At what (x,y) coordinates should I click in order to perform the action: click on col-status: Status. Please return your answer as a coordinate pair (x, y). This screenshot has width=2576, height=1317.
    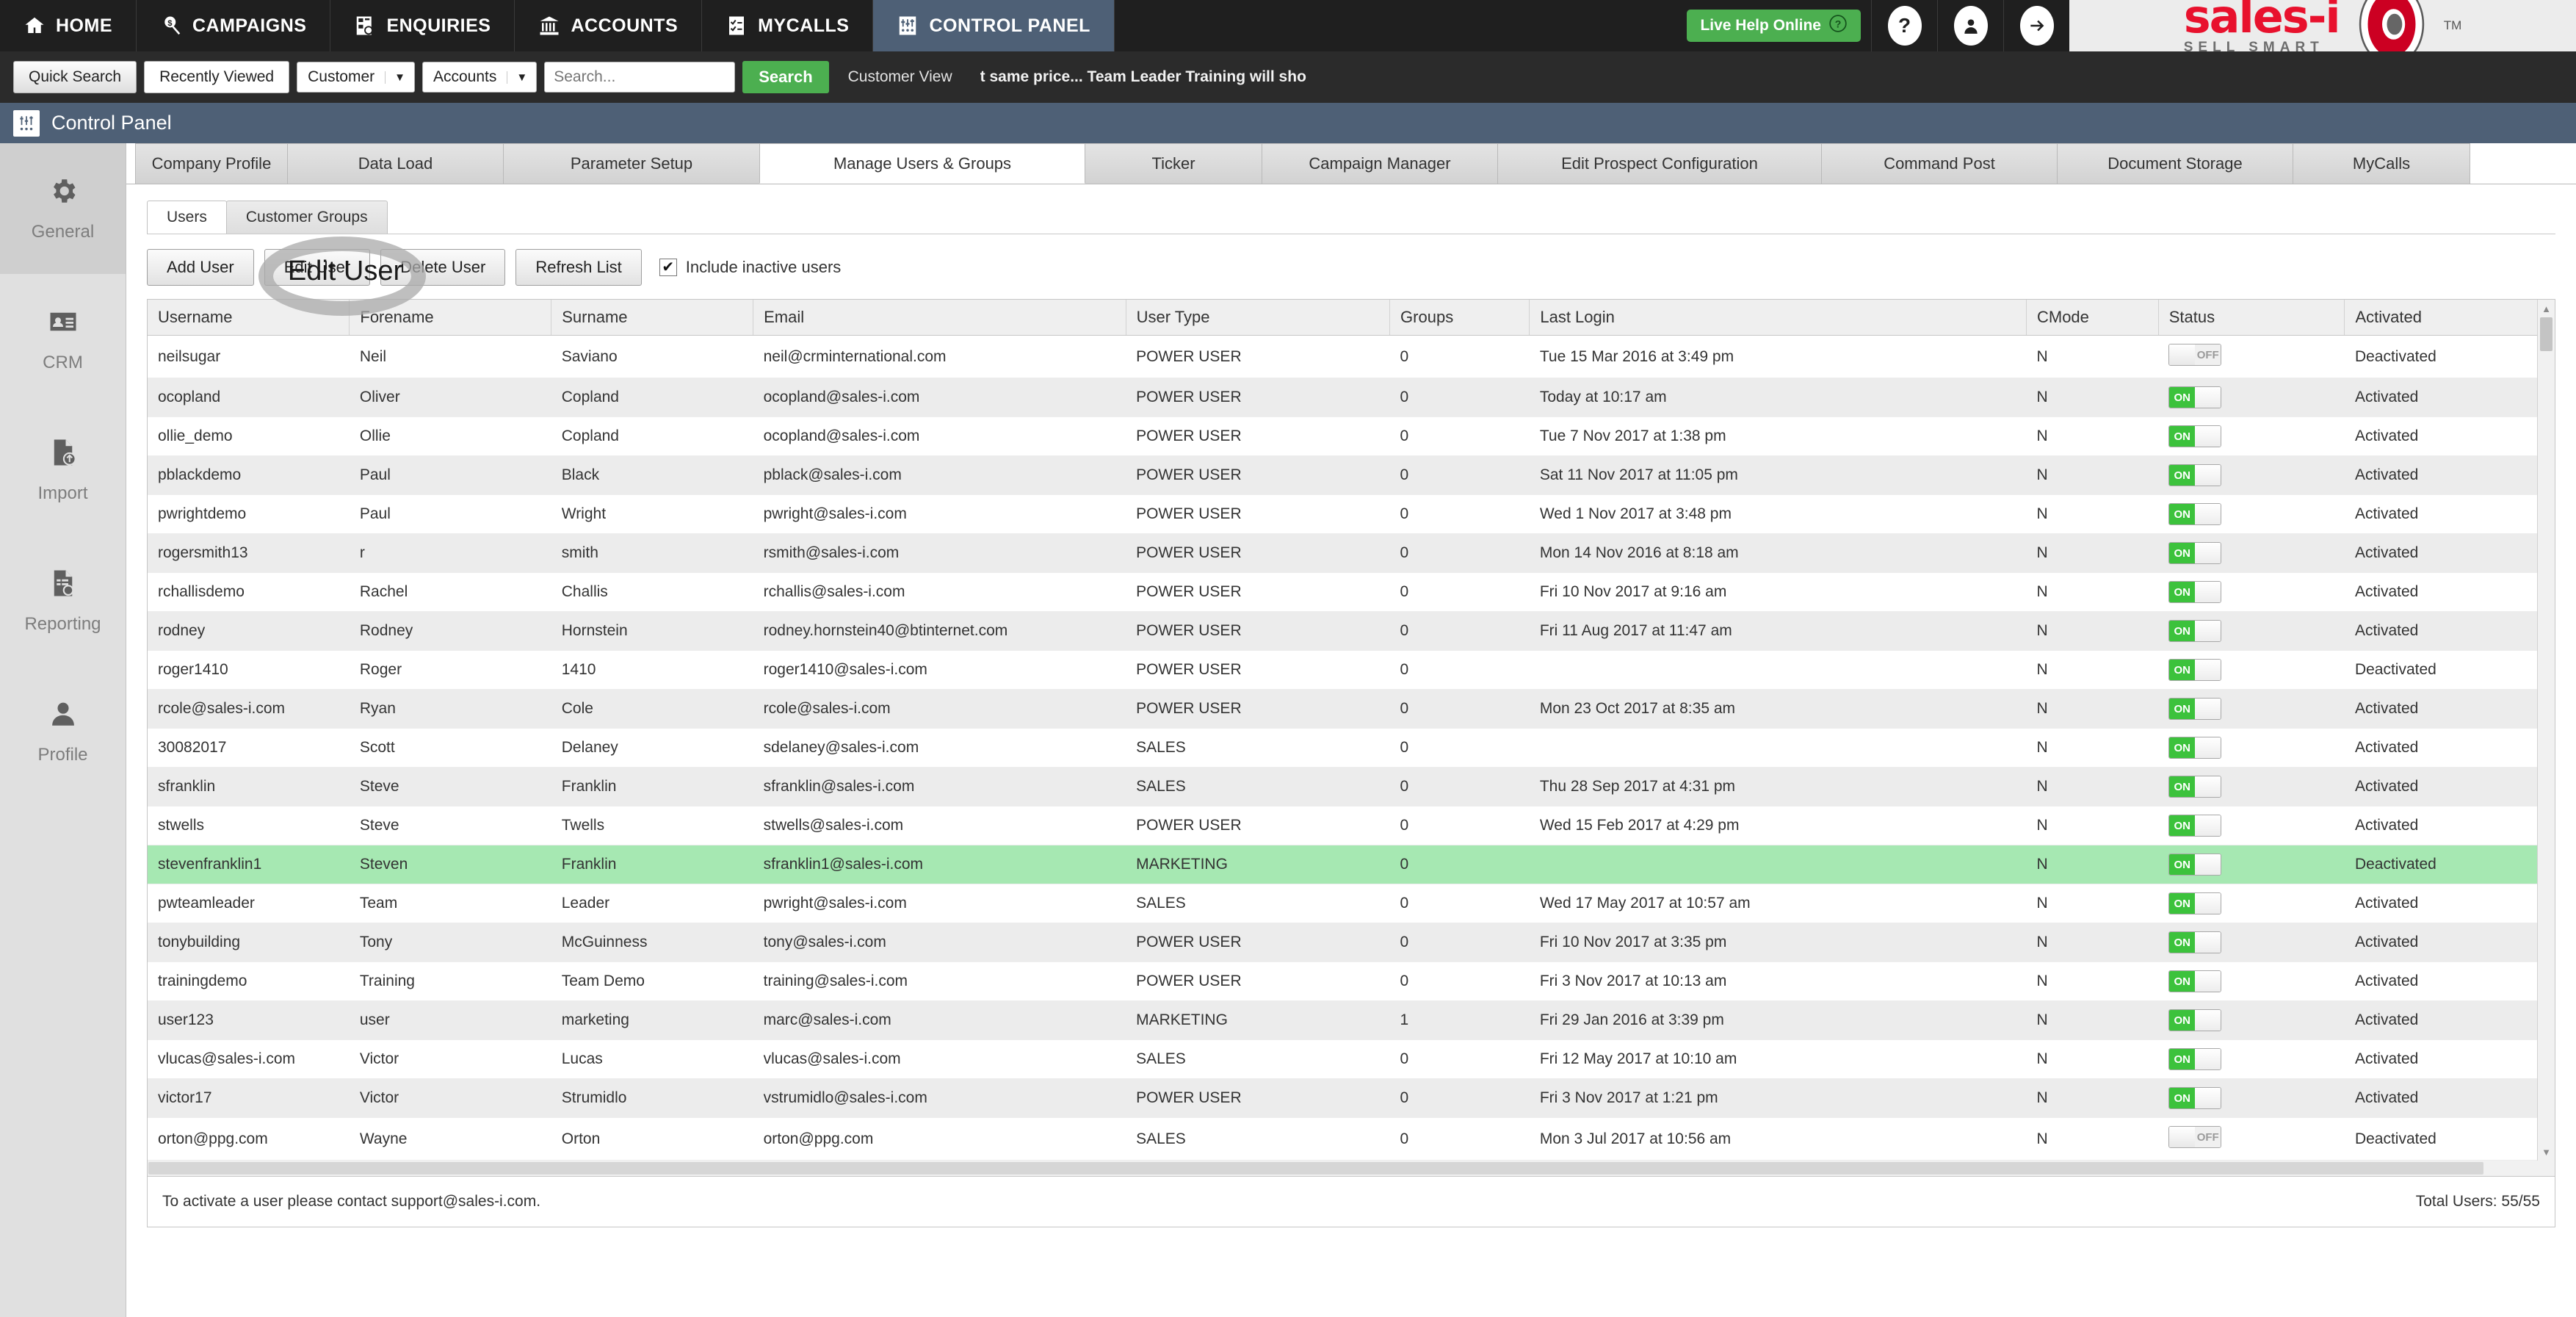
    Looking at the image, I should click on (2251, 318).